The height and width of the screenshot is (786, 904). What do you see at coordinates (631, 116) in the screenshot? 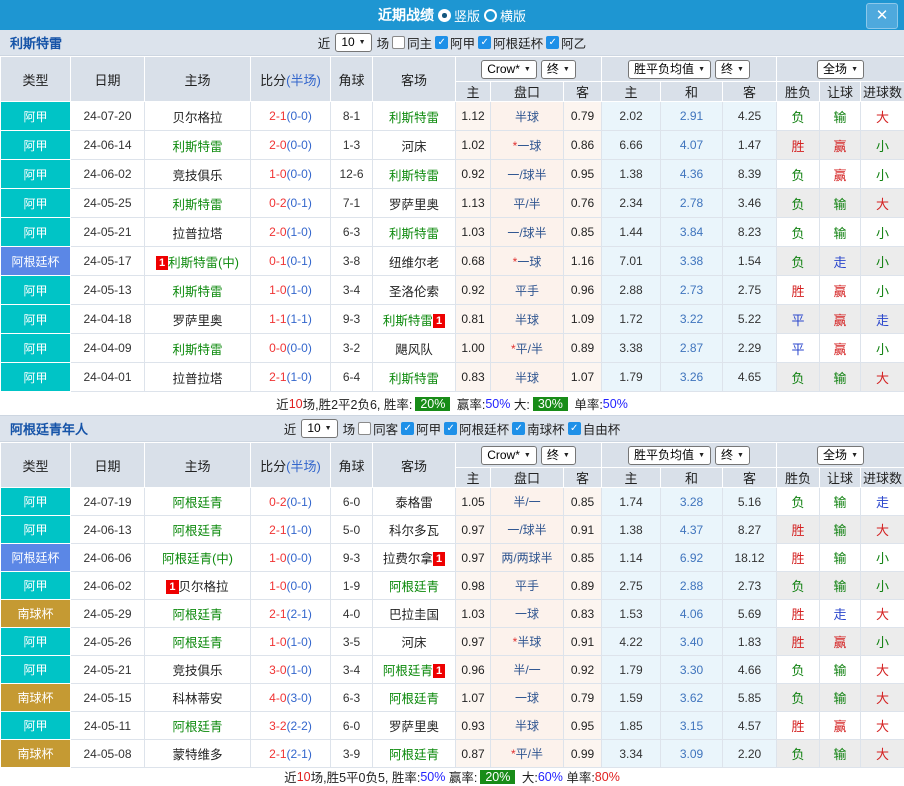
I see `avg-home-cell: 2.02` at bounding box center [631, 116].